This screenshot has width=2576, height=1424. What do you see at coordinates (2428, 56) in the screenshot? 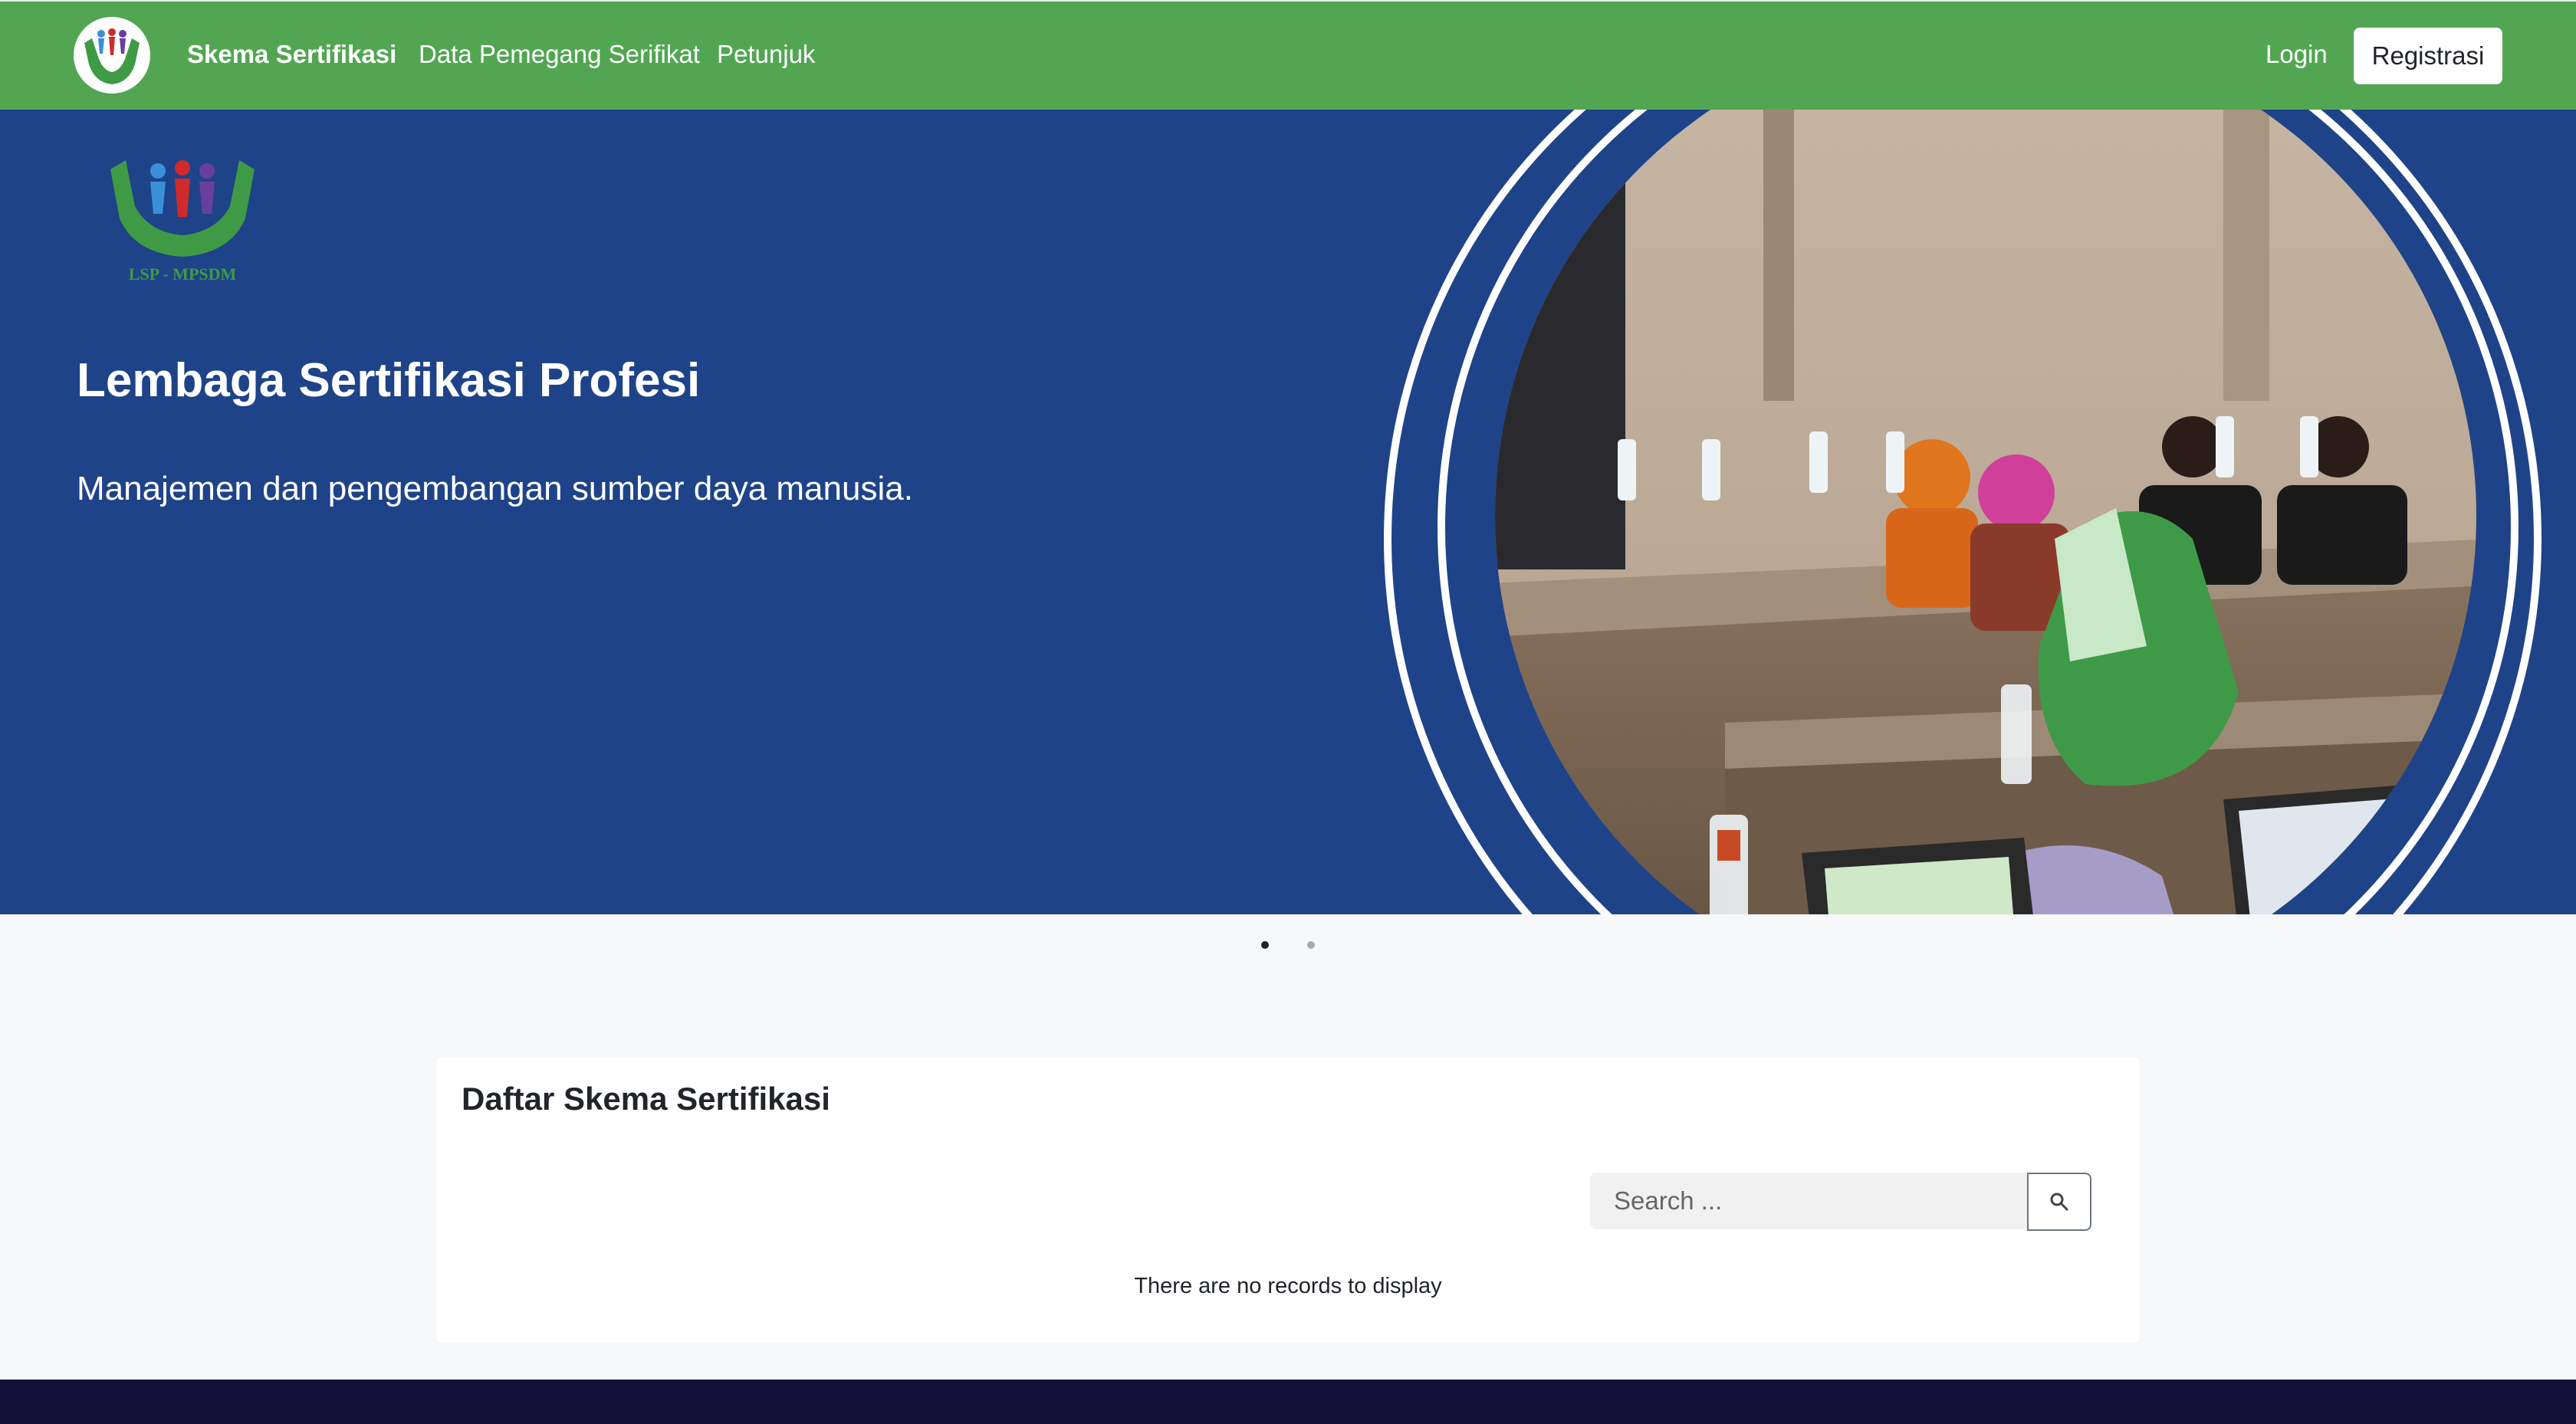
I see `register-button: Registrasi` at bounding box center [2428, 56].